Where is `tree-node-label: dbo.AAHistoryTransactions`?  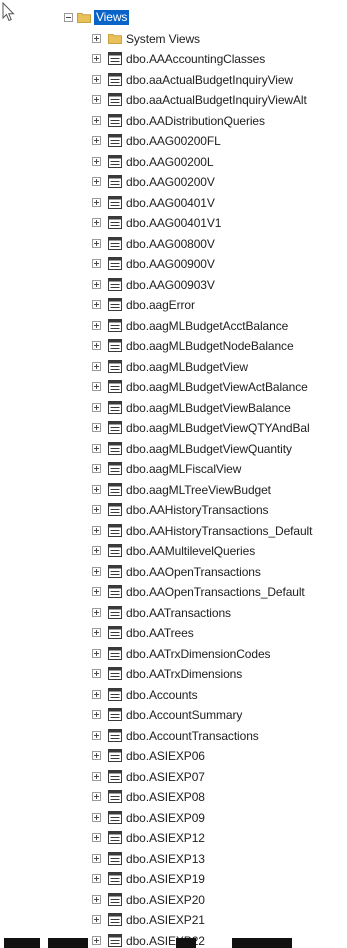 tree-node-label: dbo.AAHistoryTransactions is located at coordinates (197, 510).